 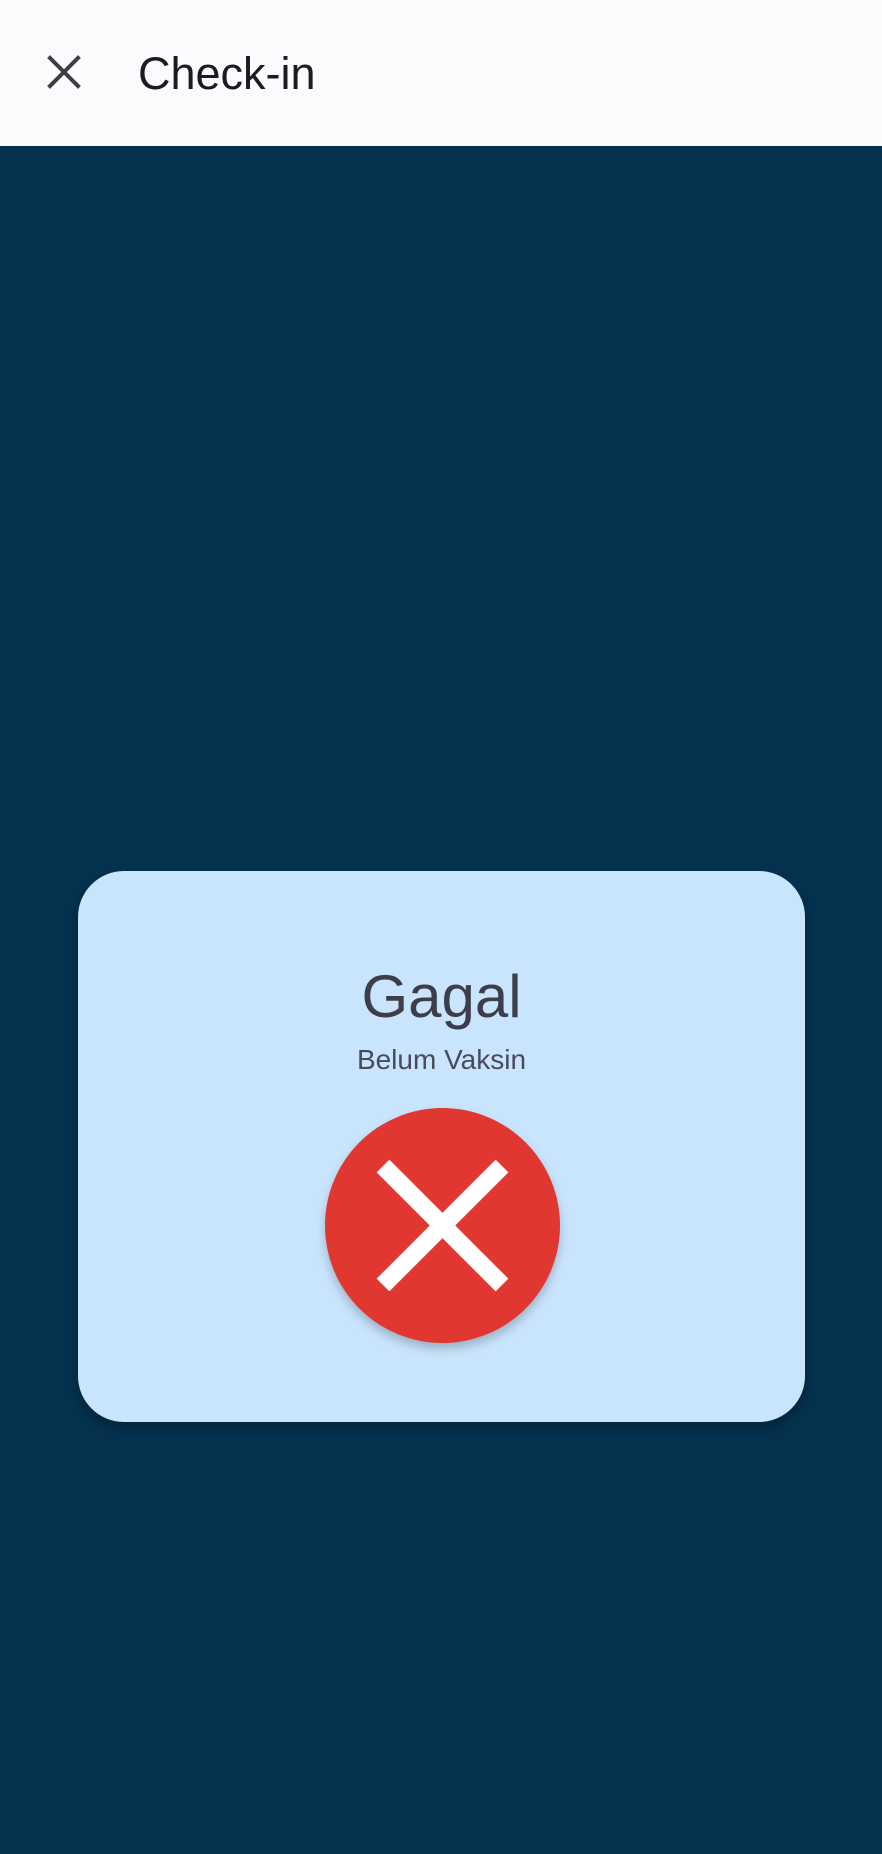 I want to click on app-bar: Check-in, so click(x=441, y=73).